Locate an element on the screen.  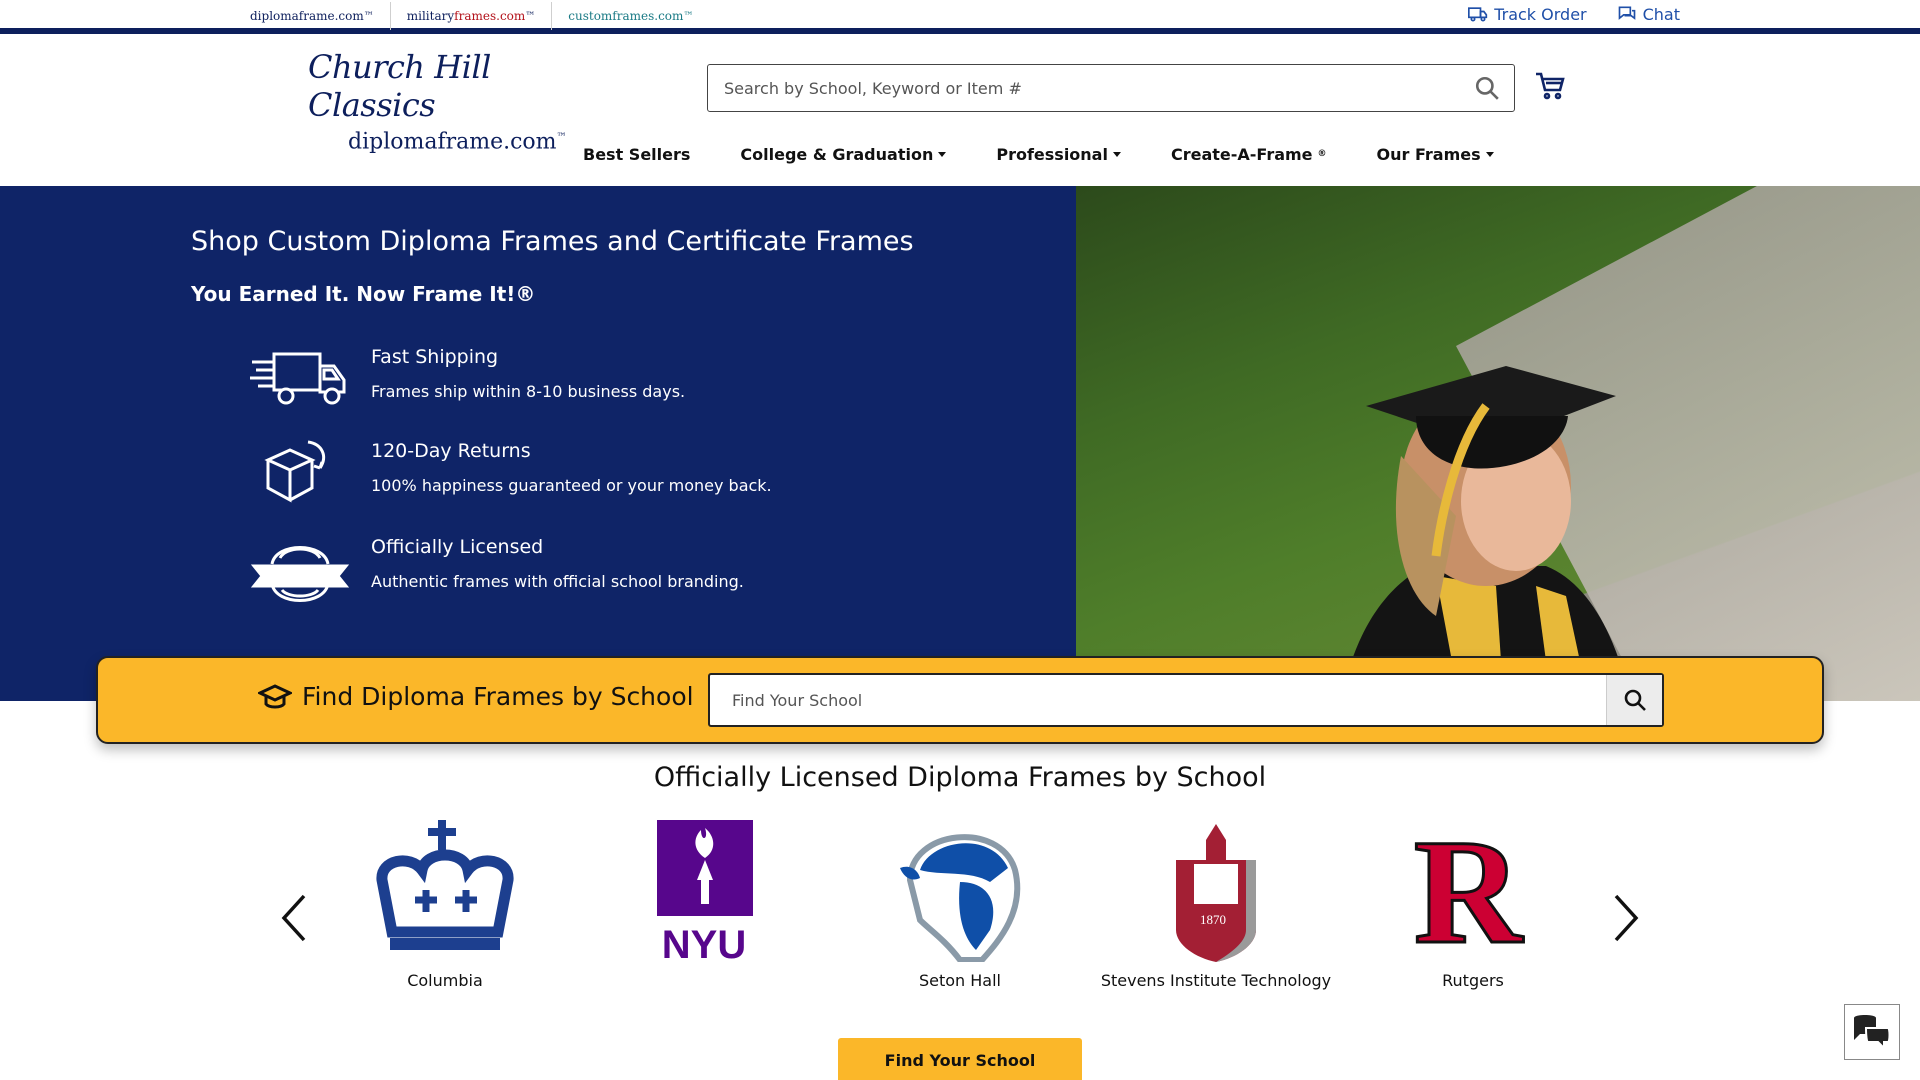
feature-desc: Frames ship within 8-10 business days. is located at coordinates (528, 391).